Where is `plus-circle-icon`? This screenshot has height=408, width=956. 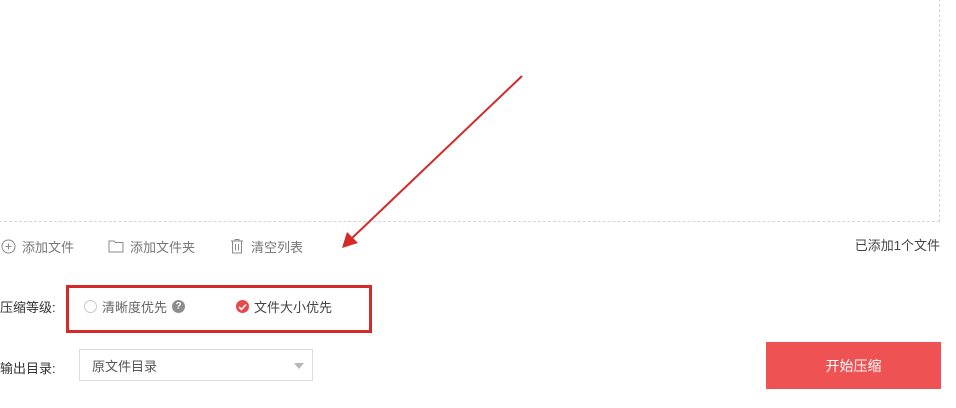
plus-circle-icon is located at coordinates (8, 246).